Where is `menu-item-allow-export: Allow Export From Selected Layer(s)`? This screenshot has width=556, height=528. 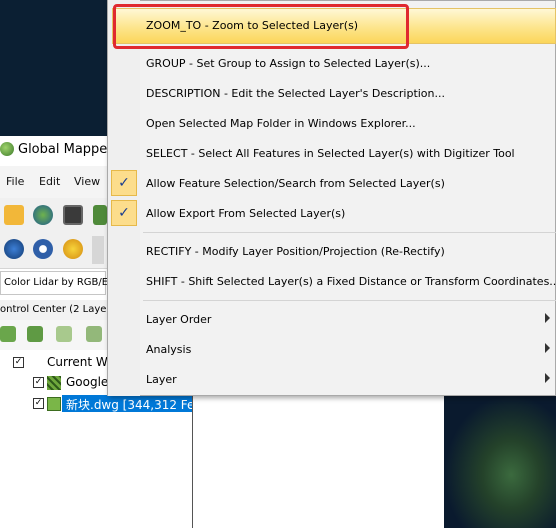
menu-item-allow-export: Allow Export From Selected Layer(s) is located at coordinates (245, 213).